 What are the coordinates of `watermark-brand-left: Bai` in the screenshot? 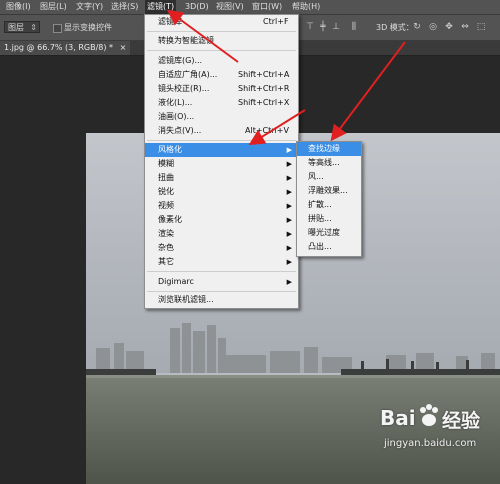 It's located at (398, 418).